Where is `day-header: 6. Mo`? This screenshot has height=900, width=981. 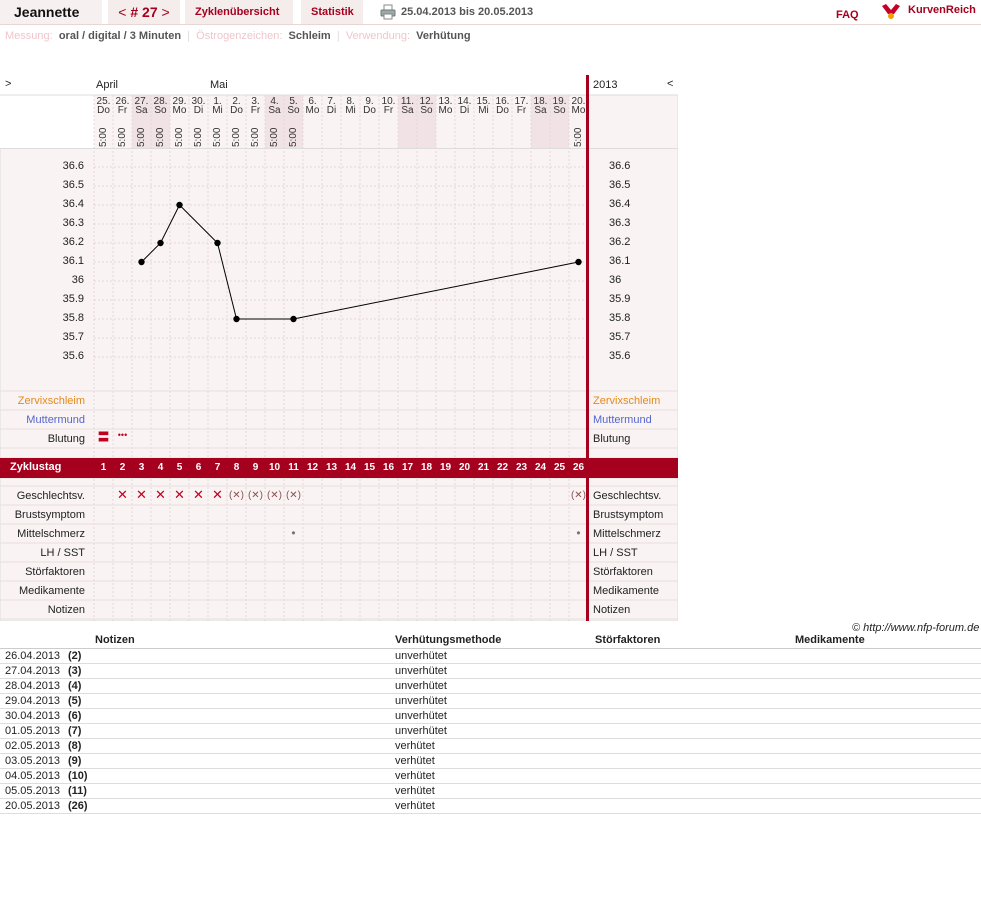 day-header: 6. Mo is located at coordinates (312, 106).